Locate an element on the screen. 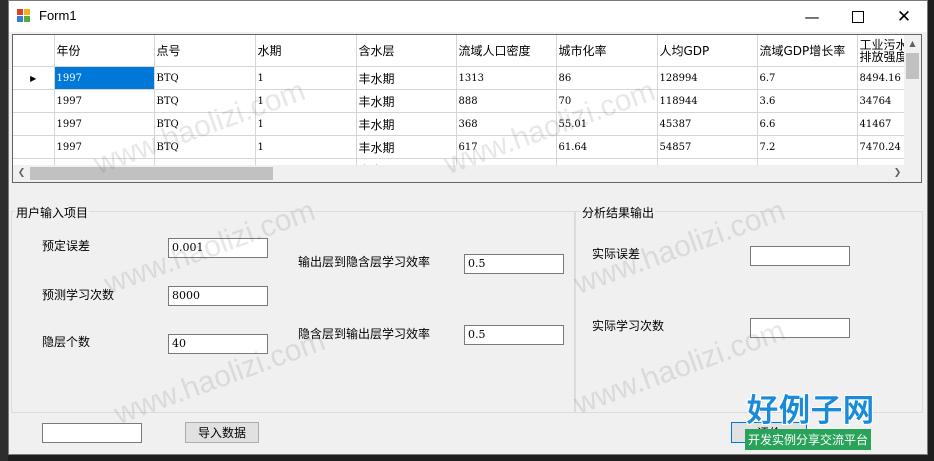  user-input-group-title: 用户输入项目 is located at coordinates (52, 212).